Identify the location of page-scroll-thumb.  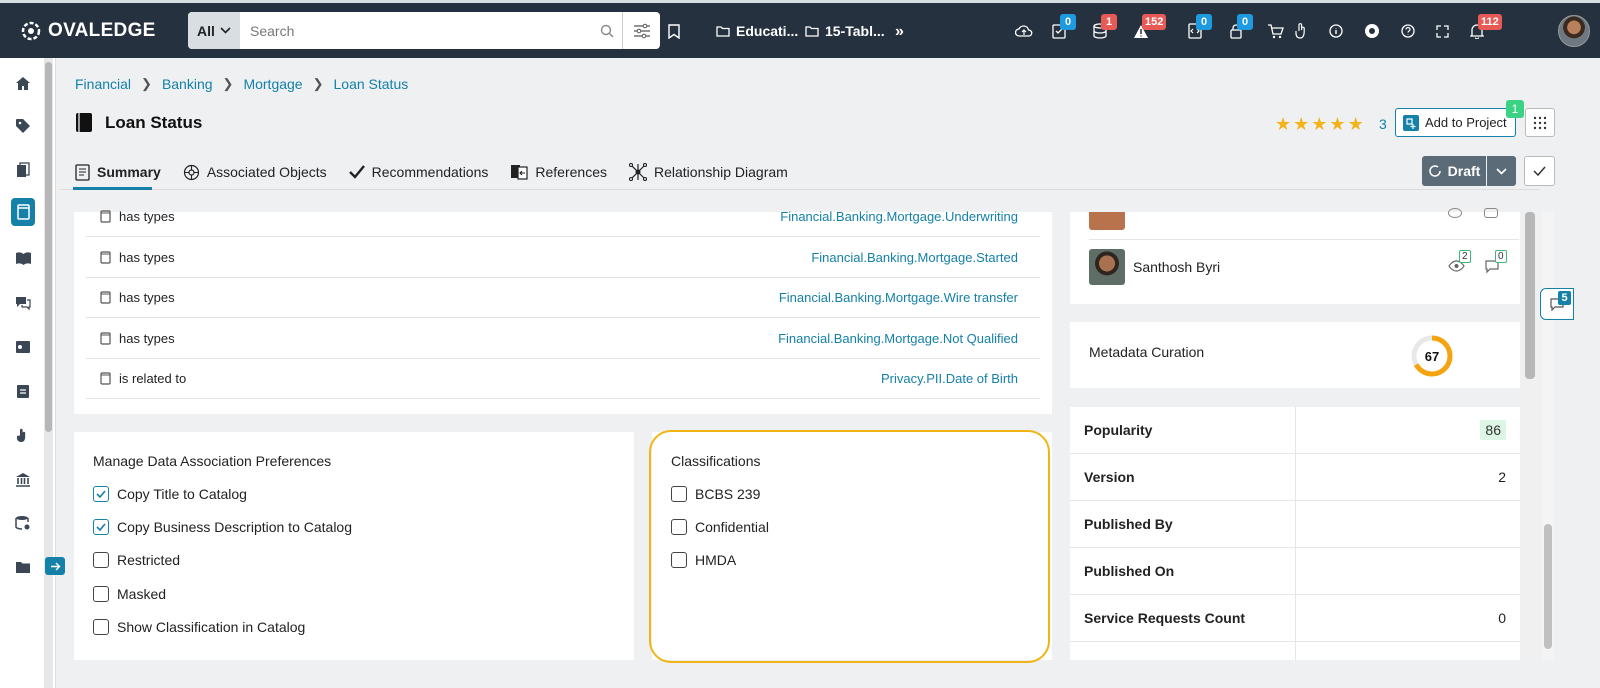
(1548, 586).